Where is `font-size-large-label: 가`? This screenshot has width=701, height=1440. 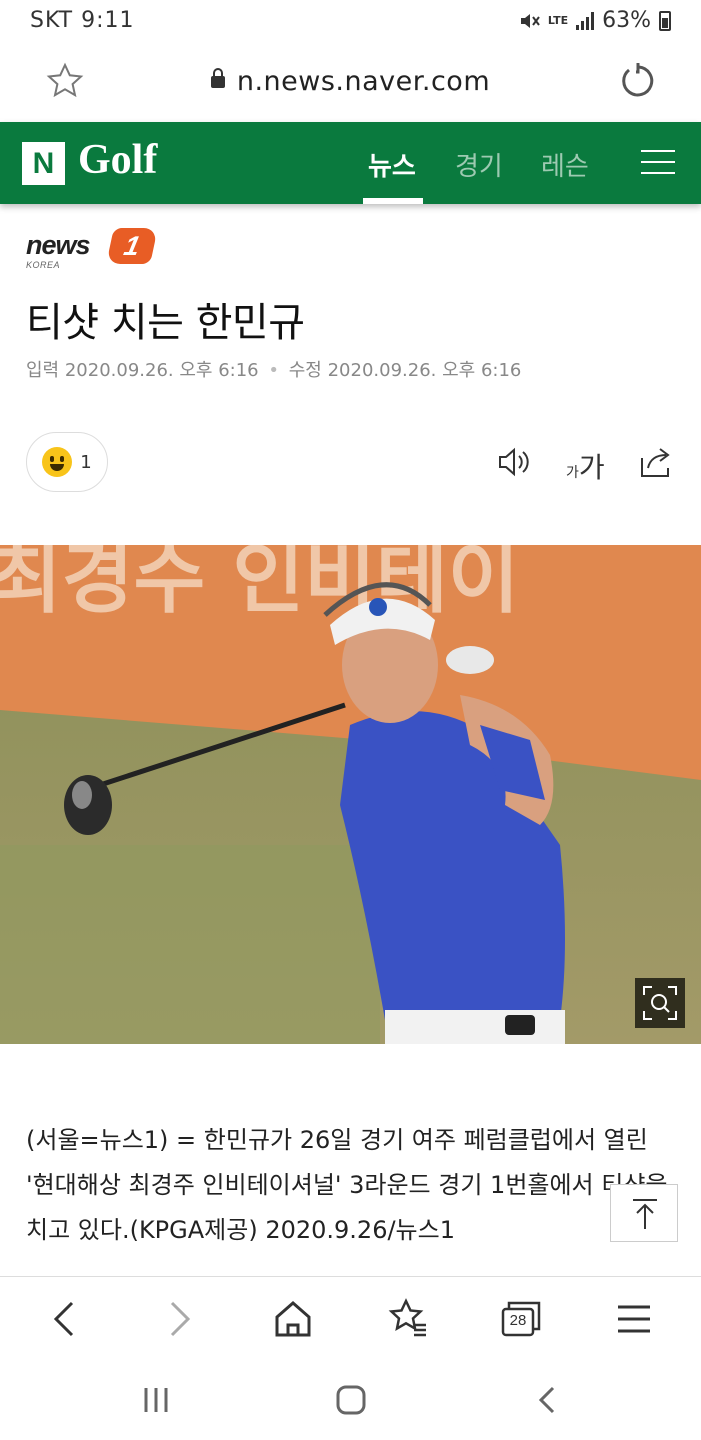
font-size-large-label: 가 is located at coordinates (591, 467).